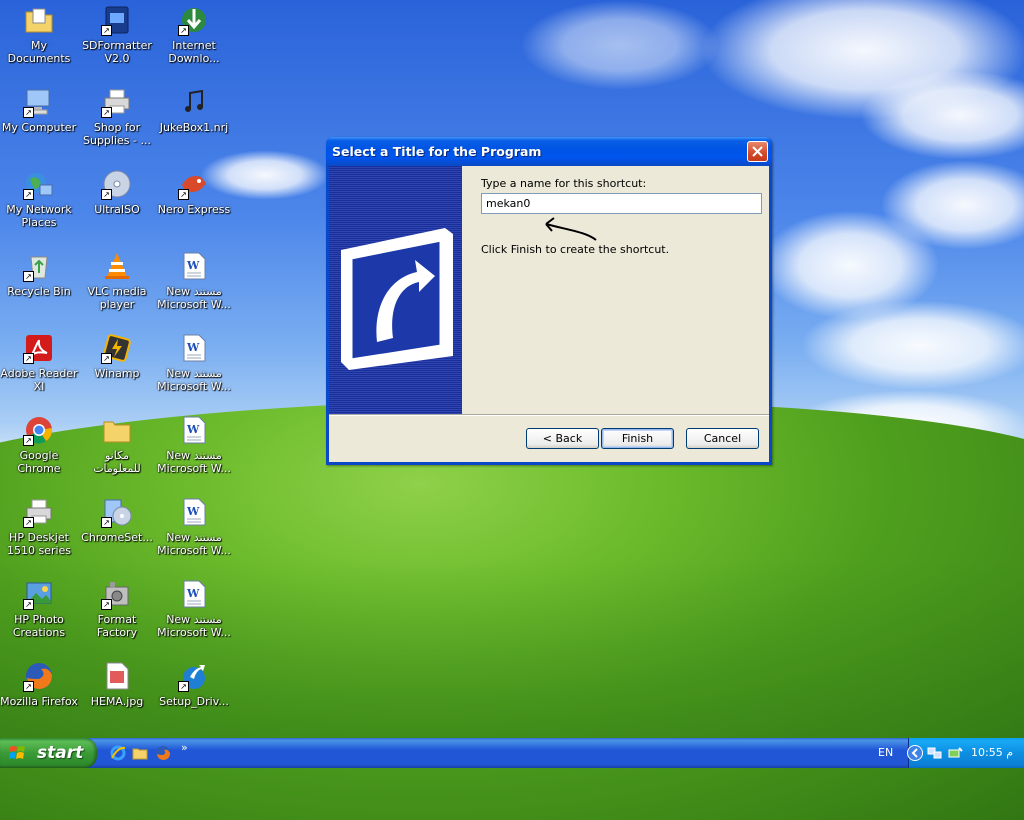  I want to click on dialog-title: Select a Title for the Program, so click(437, 151).